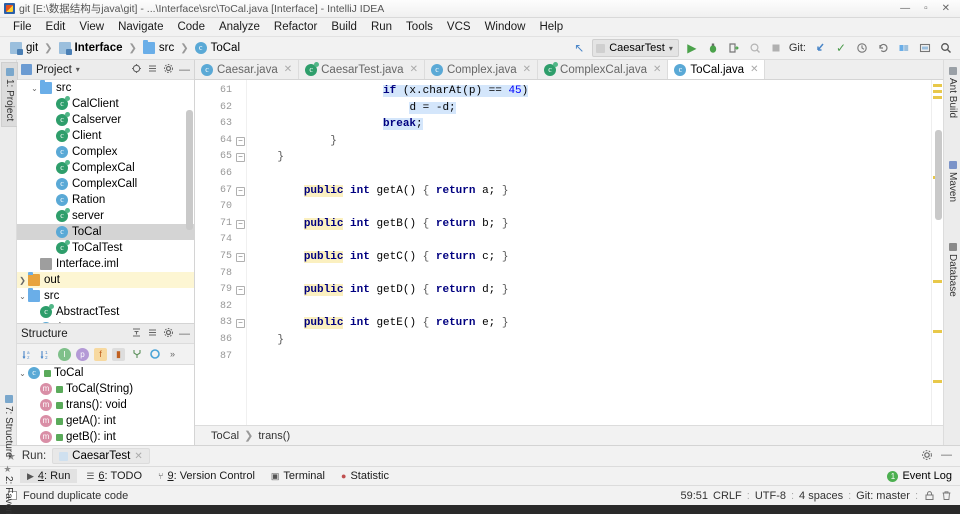 Image resolution: width=960 pixels, height=514 pixels. I want to click on bottom-tab-terminal: ▣ Terminal, so click(298, 476).